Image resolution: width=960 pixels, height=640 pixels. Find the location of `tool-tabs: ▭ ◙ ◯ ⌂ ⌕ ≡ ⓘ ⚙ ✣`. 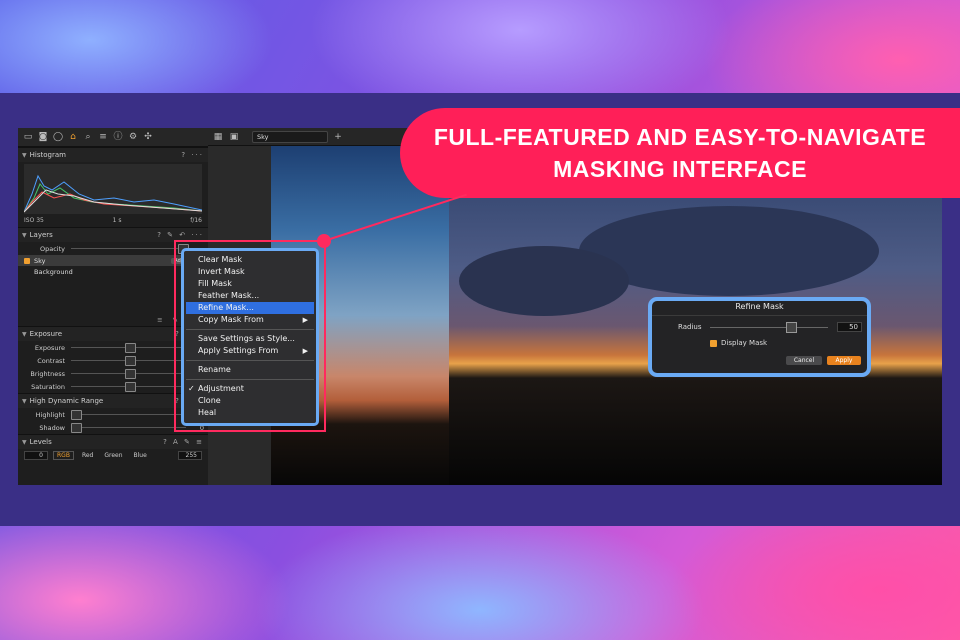

tool-tabs: ▭ ◙ ◯ ⌂ ⌕ ≡ ⓘ ⚙ ✣ is located at coordinates (113, 137).